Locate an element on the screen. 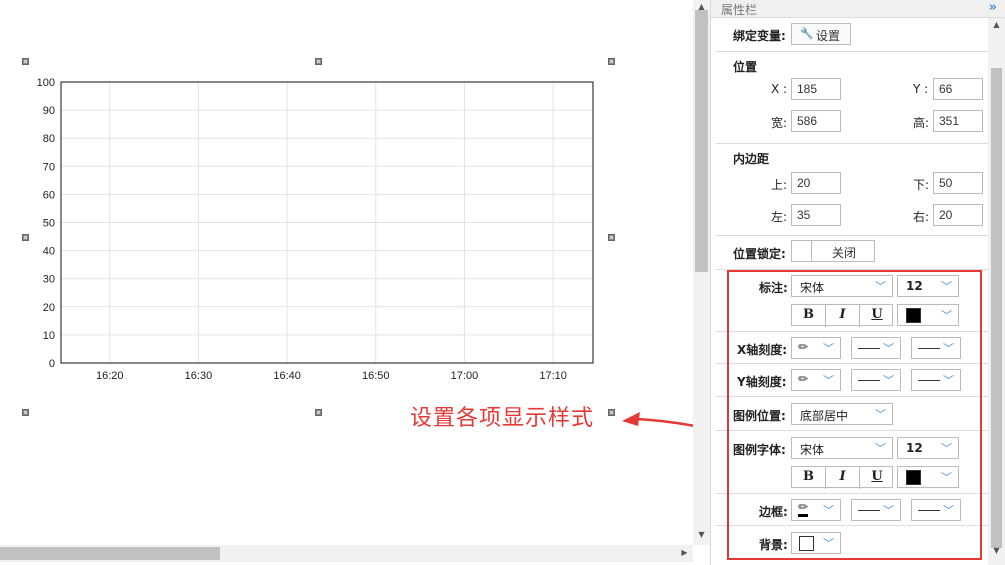  y-tick-label: 50 is located at coordinates (49, 224).